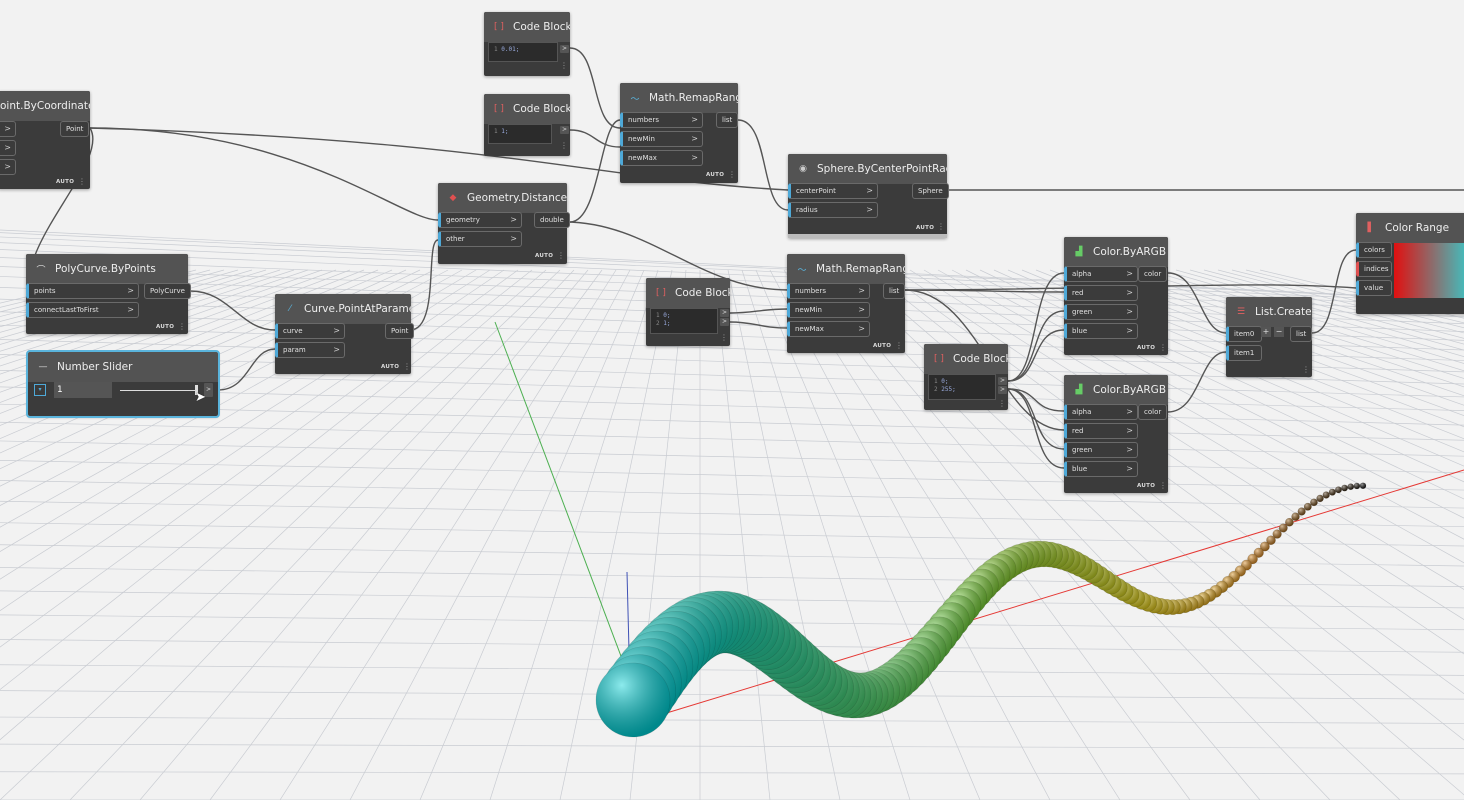 This screenshot has height=800, width=1464. Describe the element at coordinates (1374, 269) in the screenshot. I see `input-indices: indices` at that location.